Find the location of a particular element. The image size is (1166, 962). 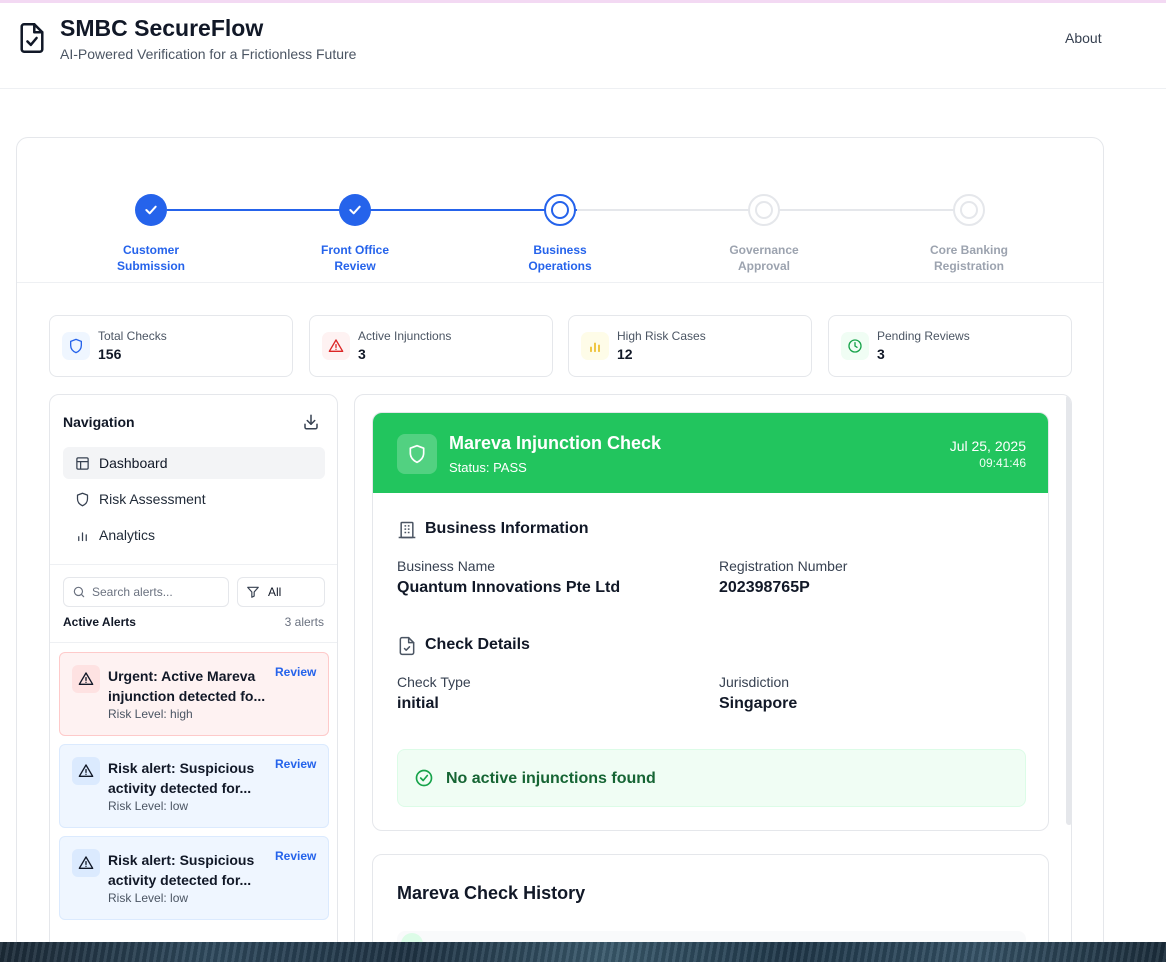

step-4-circle is located at coordinates (764, 210).